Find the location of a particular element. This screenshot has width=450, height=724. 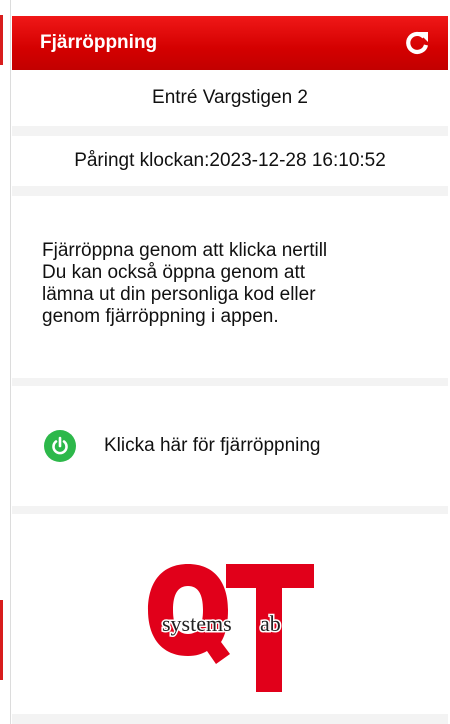

info-line: genom fjärröppning i appen. is located at coordinates (160, 316).